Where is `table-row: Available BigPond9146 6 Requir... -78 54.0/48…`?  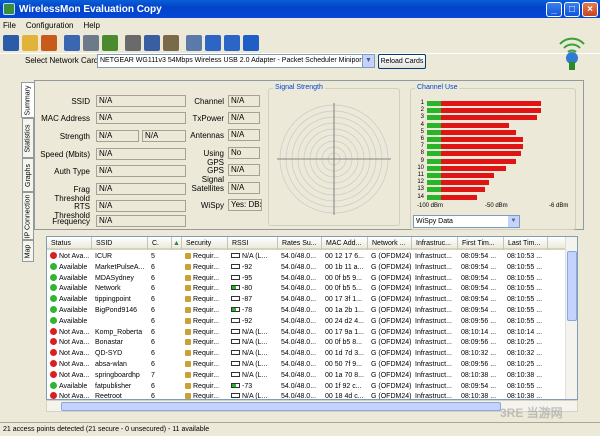 table-row: Available BigPond9146 6 Requir... -78 54.0/48… is located at coordinates (307, 311).